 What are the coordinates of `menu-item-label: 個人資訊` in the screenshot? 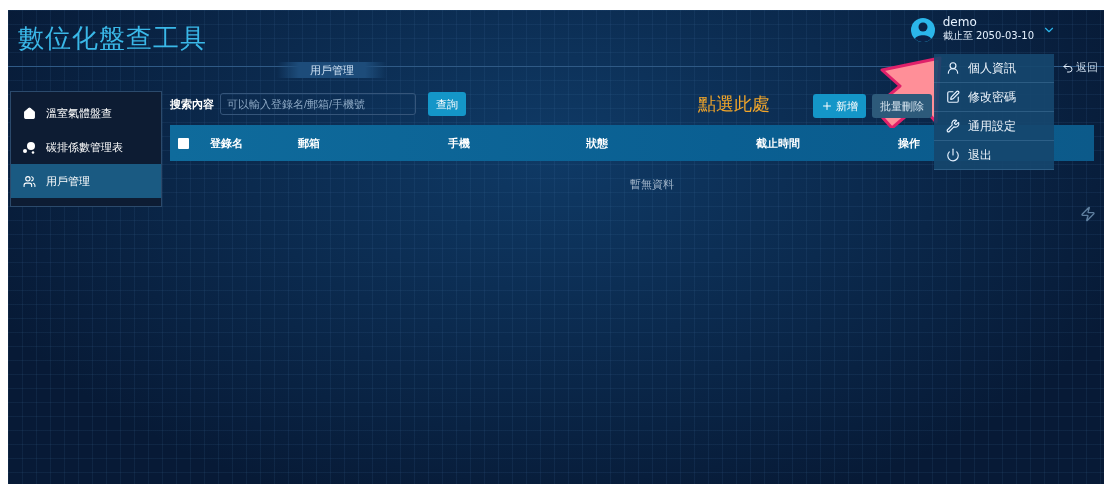 It's located at (992, 68).